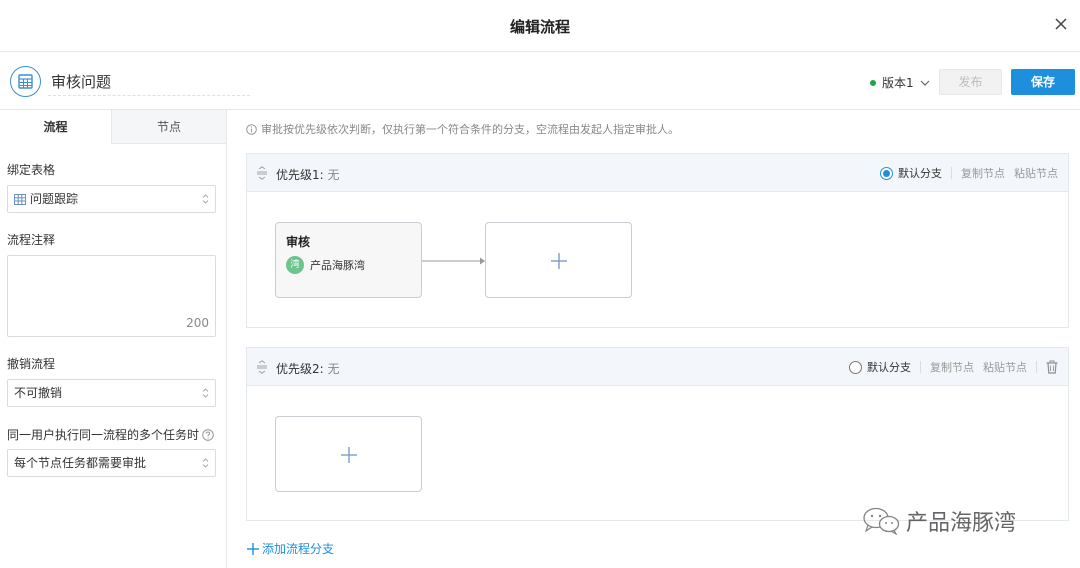  What do you see at coordinates (1043, 82) in the screenshot?
I see `save-button: 保存` at bounding box center [1043, 82].